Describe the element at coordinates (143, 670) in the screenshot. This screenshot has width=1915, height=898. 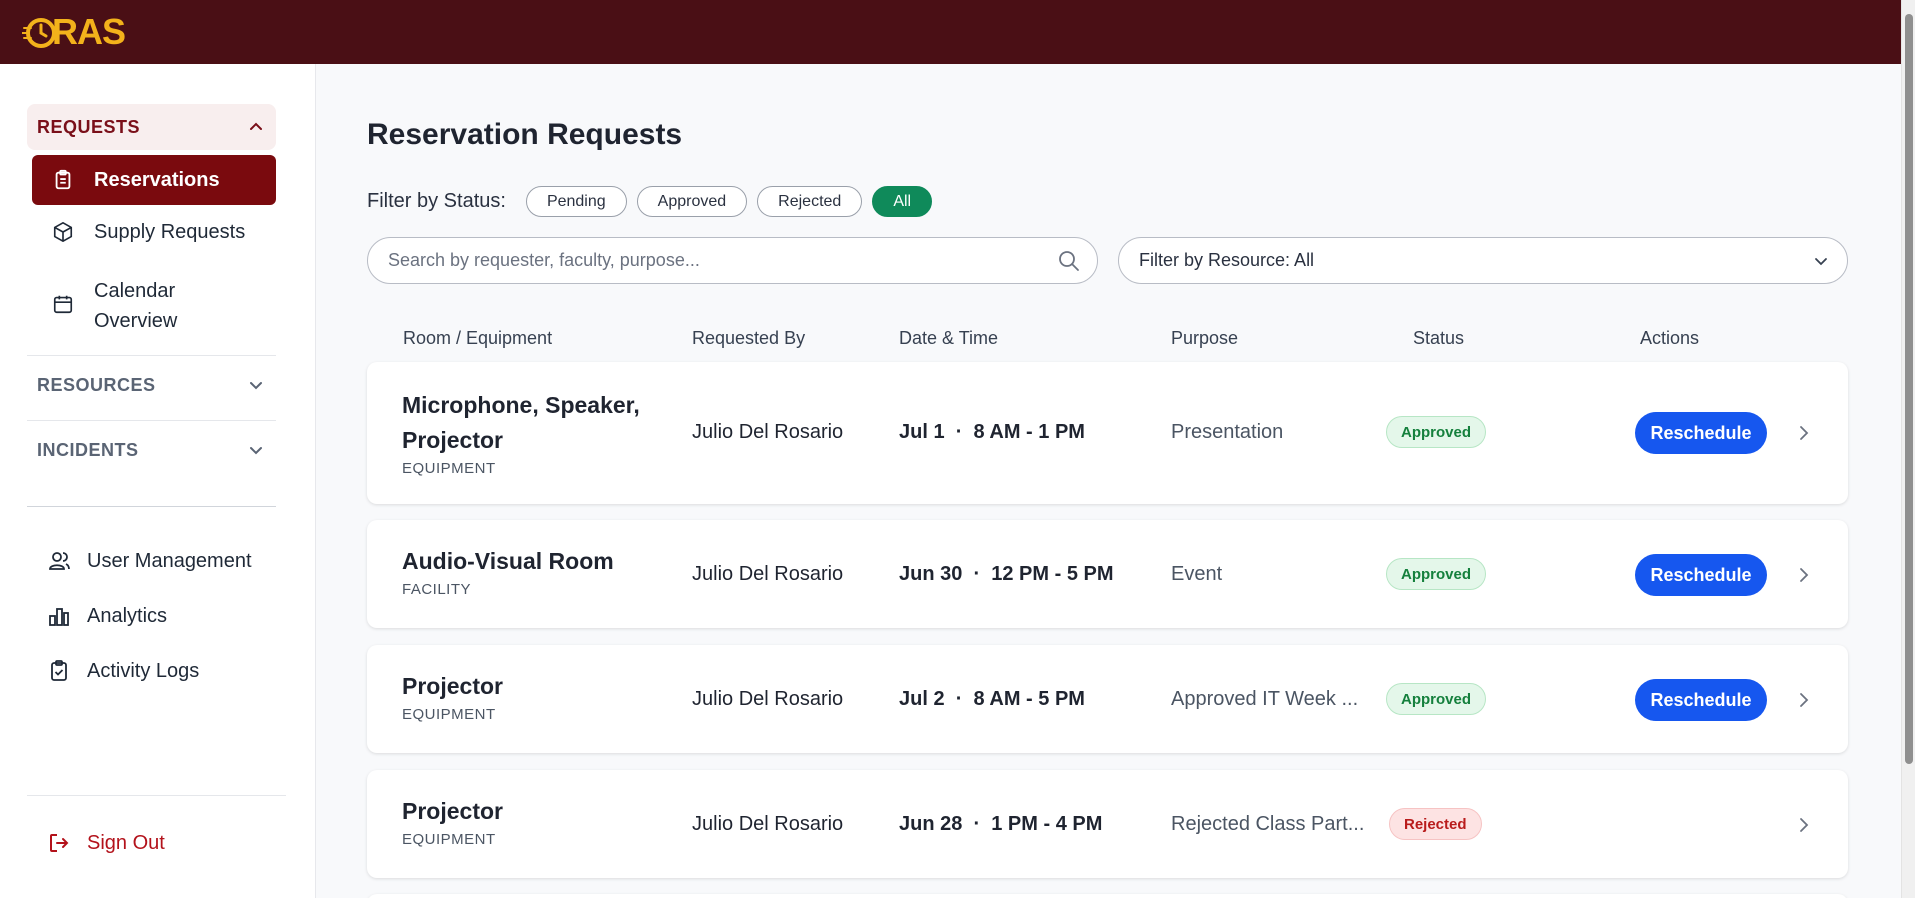
I see `sidebar-item-label: Activity Logs` at that location.